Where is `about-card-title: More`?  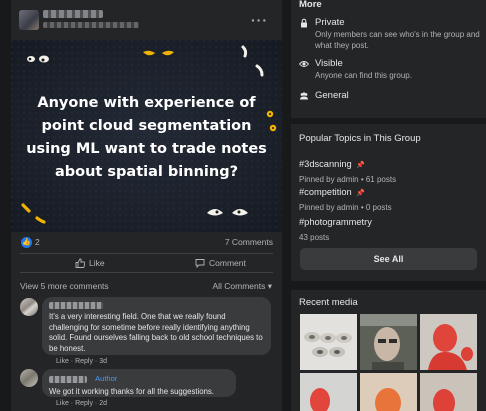
about-card-title: More is located at coordinates (310, 5).